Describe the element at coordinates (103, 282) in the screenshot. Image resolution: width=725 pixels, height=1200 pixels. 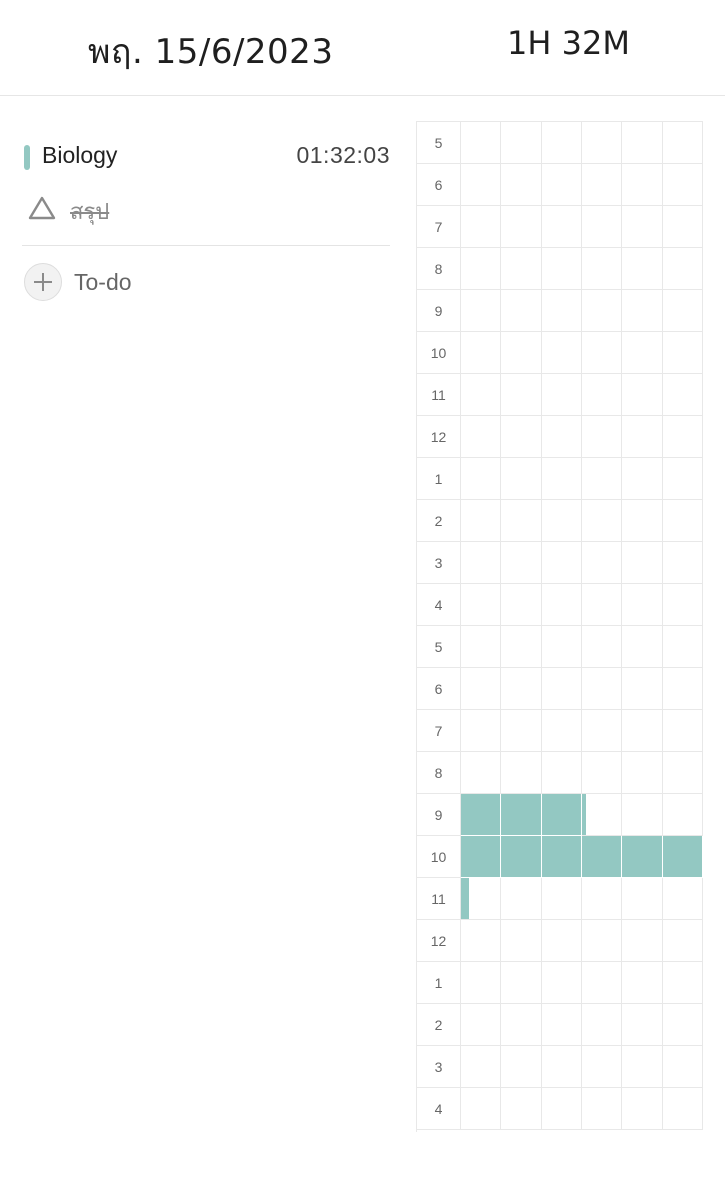
I see `todo-label: To-do` at that location.